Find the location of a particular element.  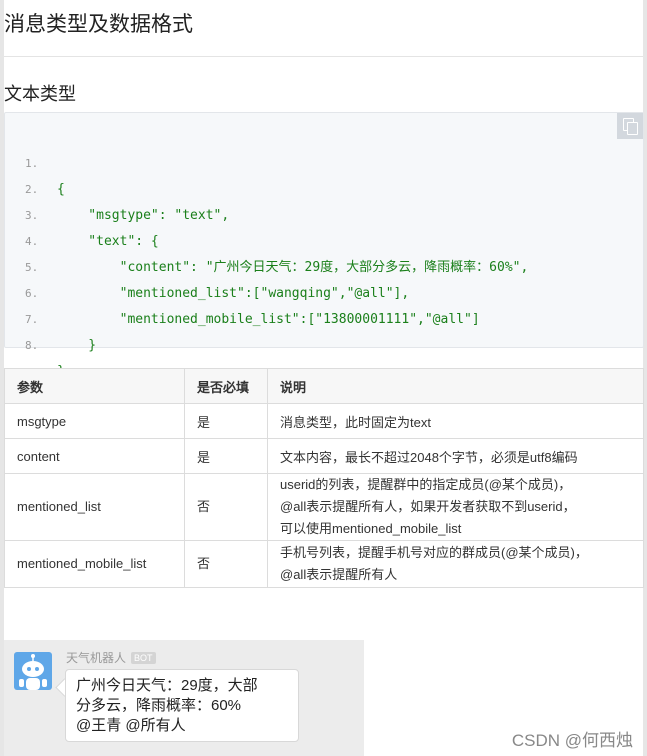

bot-badge: BOT is located at coordinates (143, 658).